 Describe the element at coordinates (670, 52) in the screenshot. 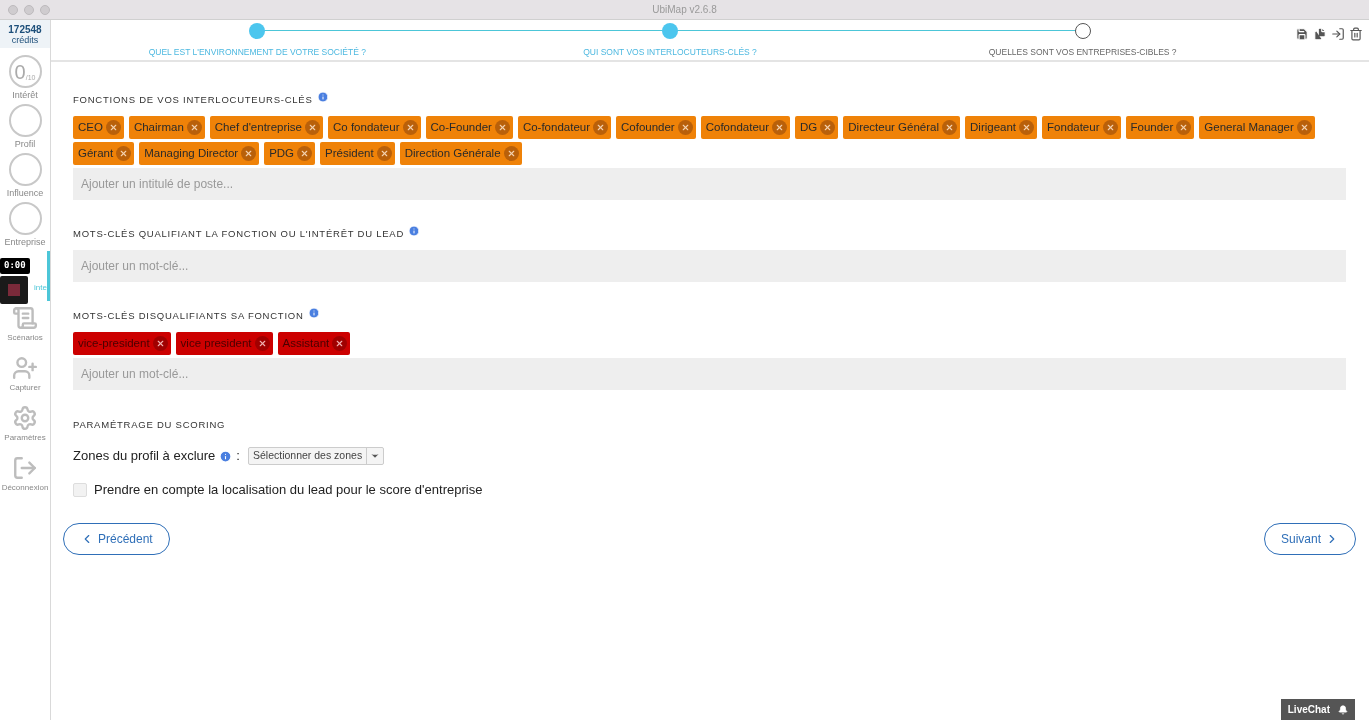

I see `step-label: QUI SONT VOS INTERLOCUTEURS-CLÉS ?` at that location.